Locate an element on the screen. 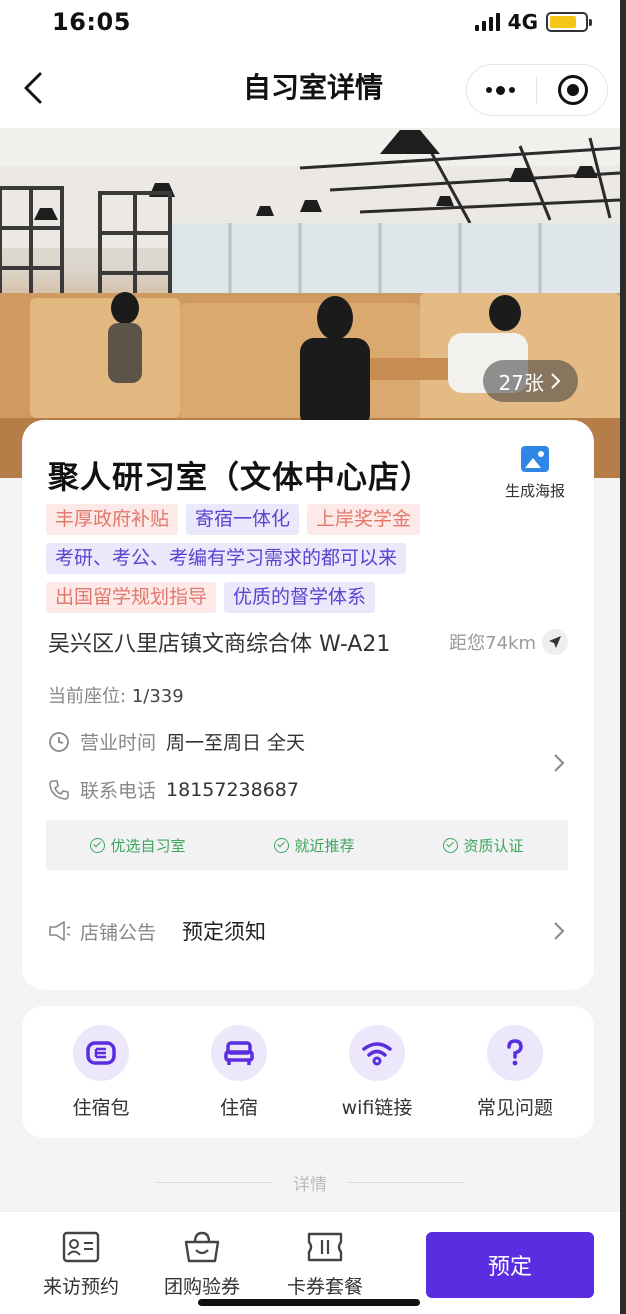 This screenshot has width=626, height=1314. nav-bar: 自习室详情 is located at coordinates (313, 86).